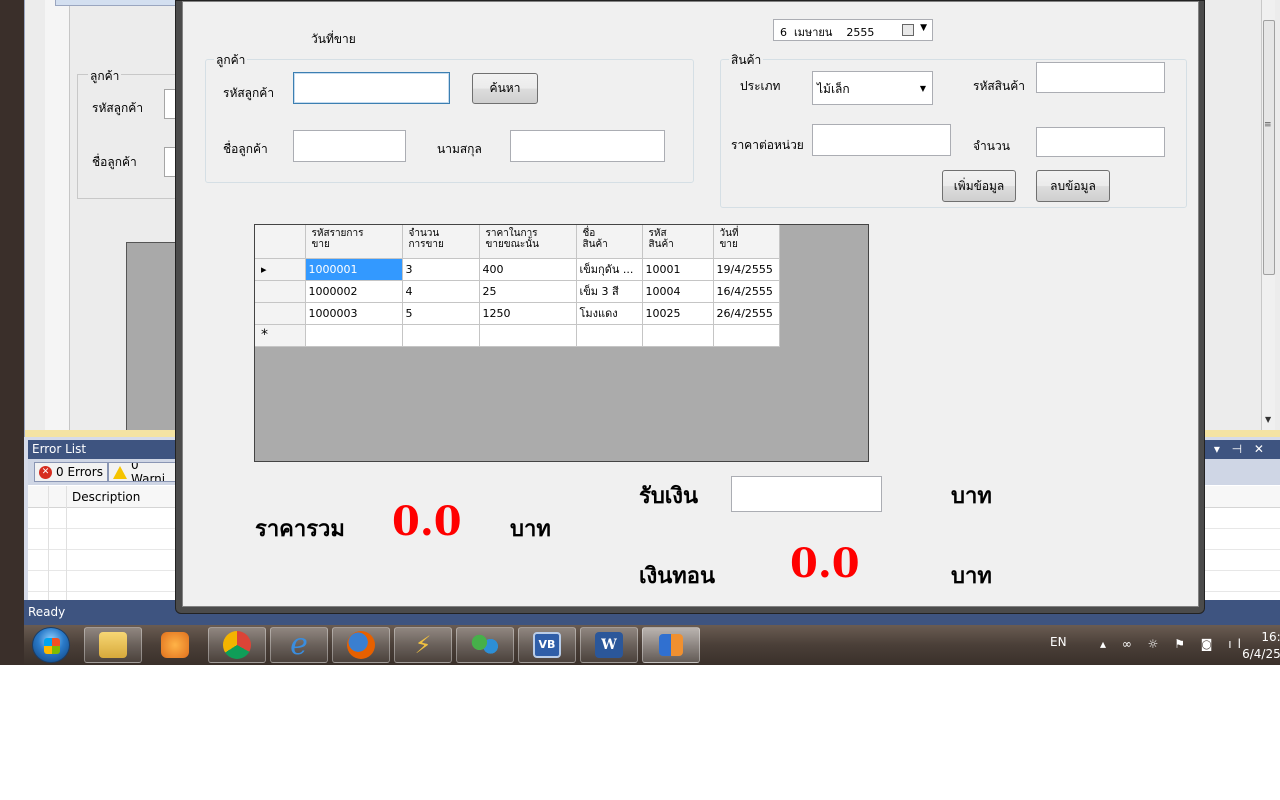  Describe the element at coordinates (441, 313) in the screenshot. I see `table-cell: 5` at that location.